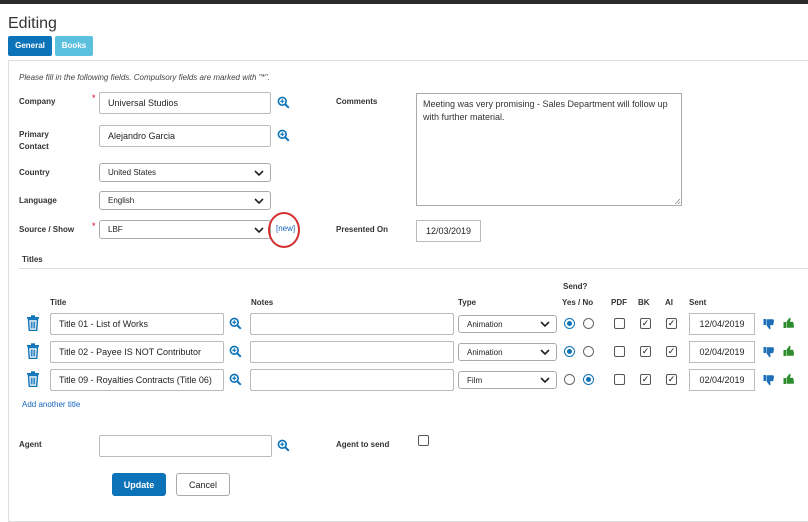 The image size is (808, 522). What do you see at coordinates (357, 101) in the screenshot?
I see `comments-label: Comments` at bounding box center [357, 101].